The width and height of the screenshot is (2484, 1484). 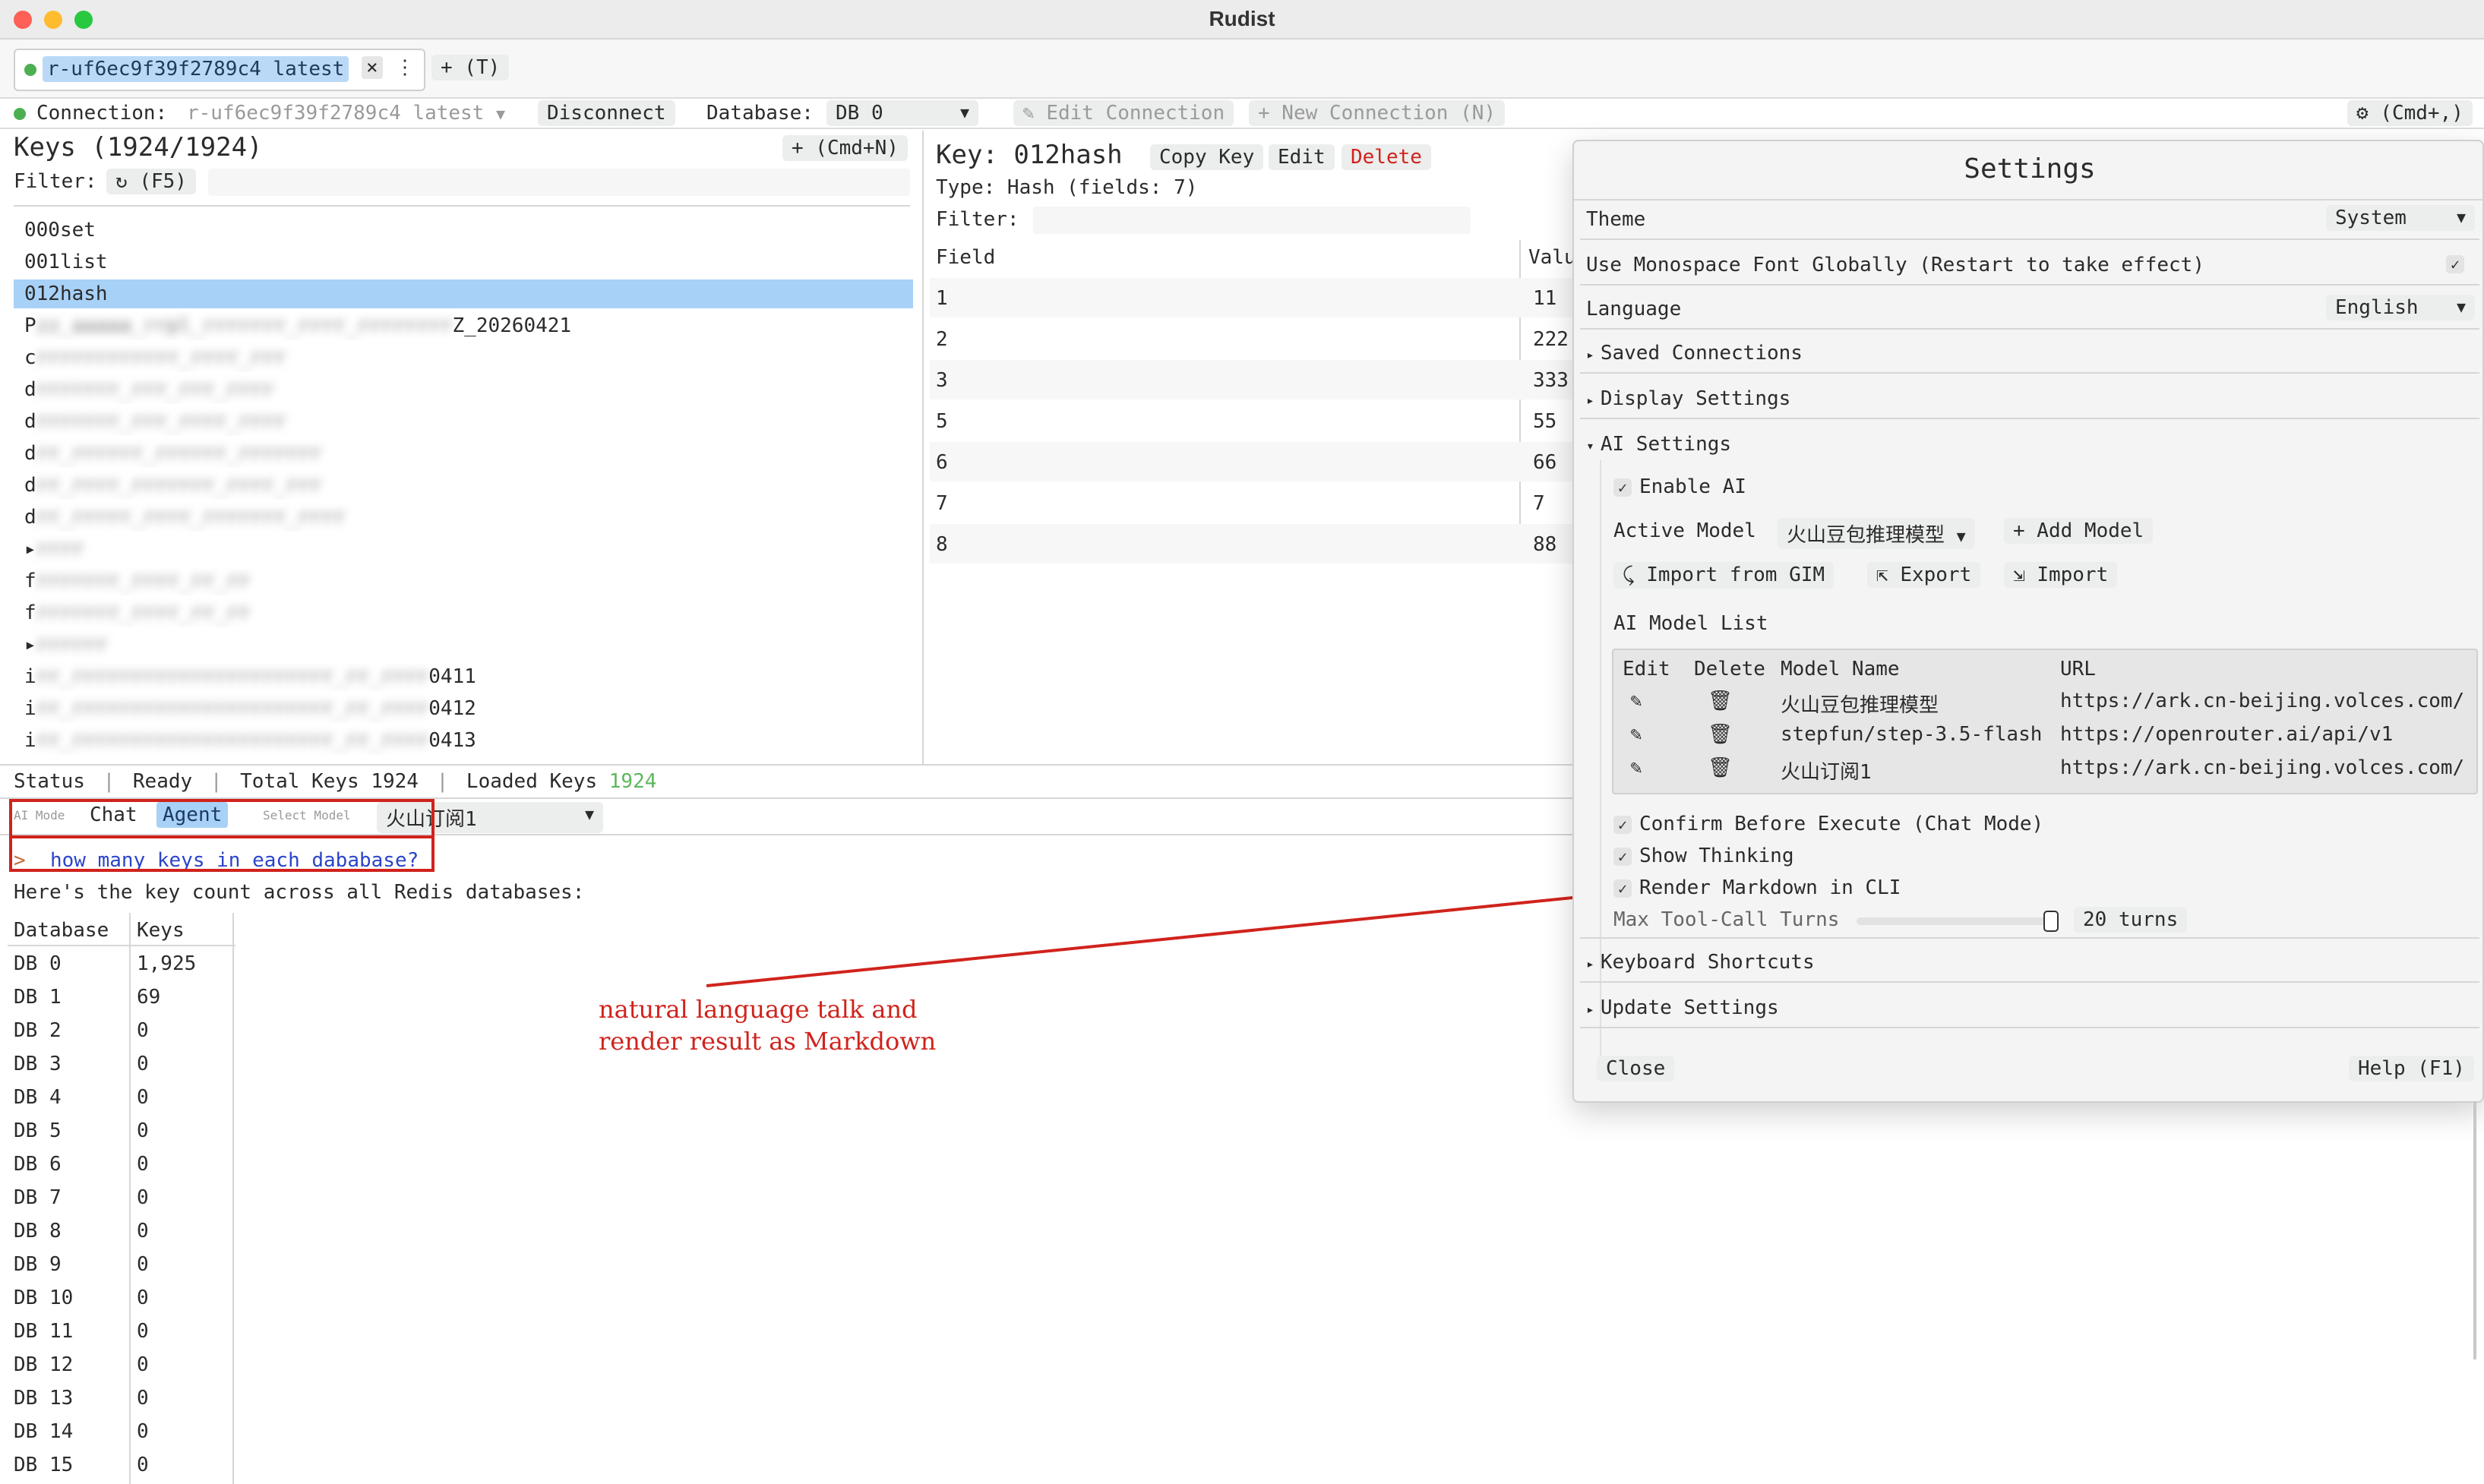 What do you see at coordinates (2051, 921) in the screenshot?
I see `slider-handle` at bounding box center [2051, 921].